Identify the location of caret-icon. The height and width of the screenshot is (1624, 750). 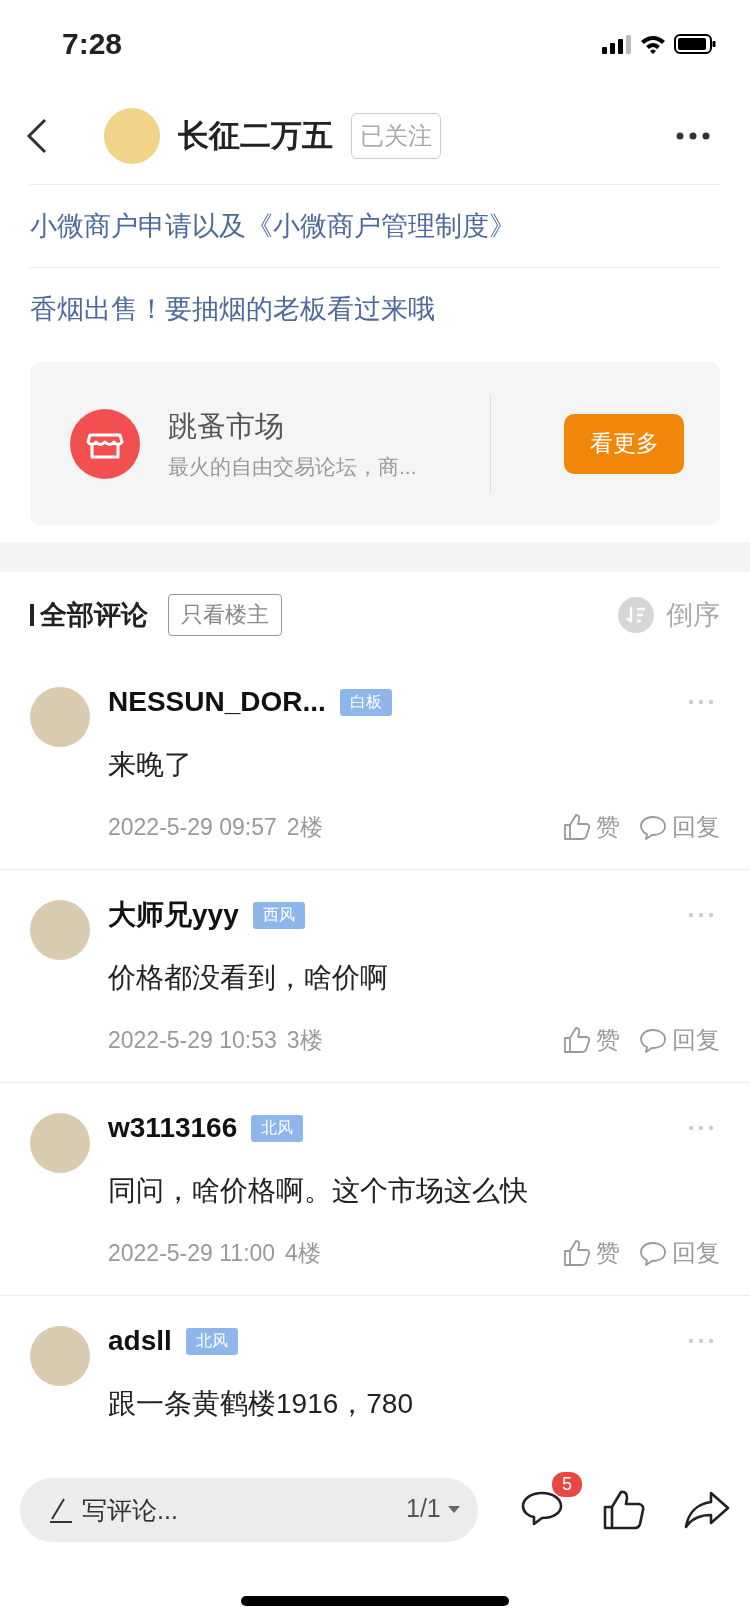
(453, 1508).